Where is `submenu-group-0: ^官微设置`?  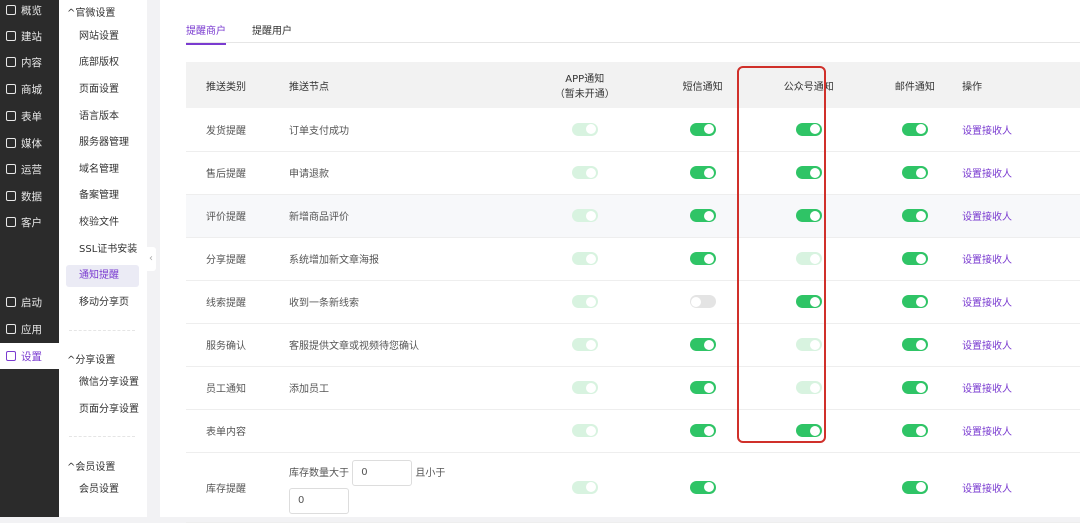 submenu-group-0: ^官微设置 is located at coordinates (91, 11).